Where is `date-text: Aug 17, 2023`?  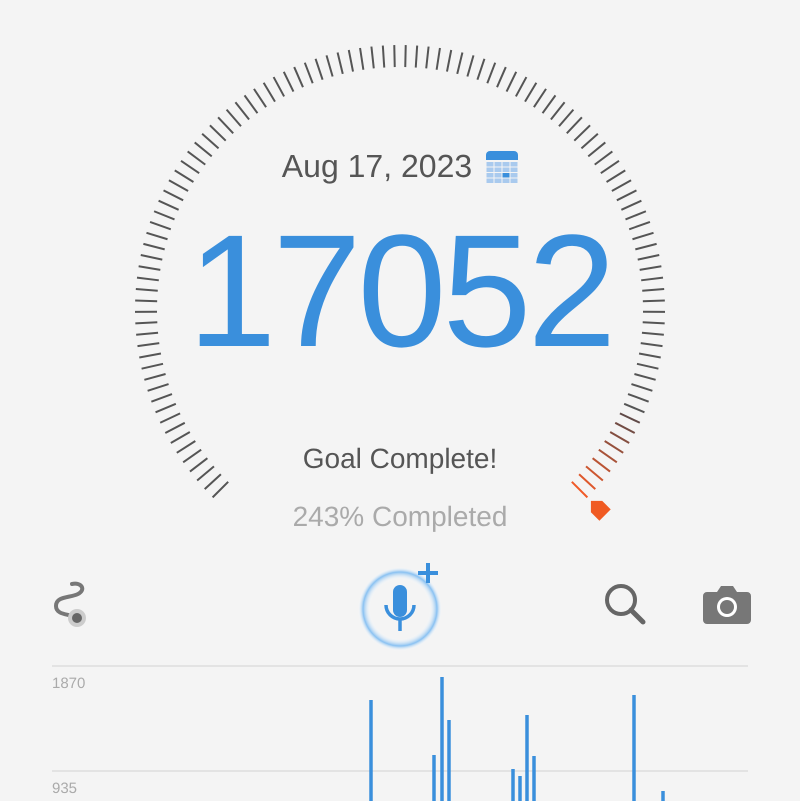
date-text: Aug 17, 2023 is located at coordinates (377, 166).